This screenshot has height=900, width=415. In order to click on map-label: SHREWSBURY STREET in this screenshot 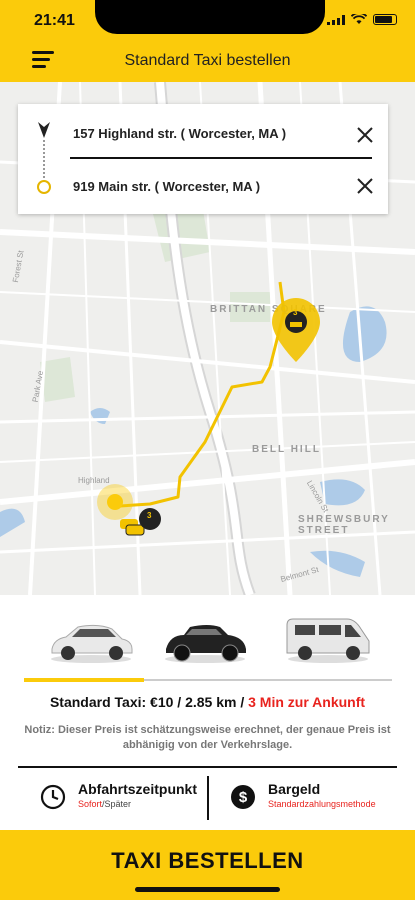, I will do `click(344, 525)`.